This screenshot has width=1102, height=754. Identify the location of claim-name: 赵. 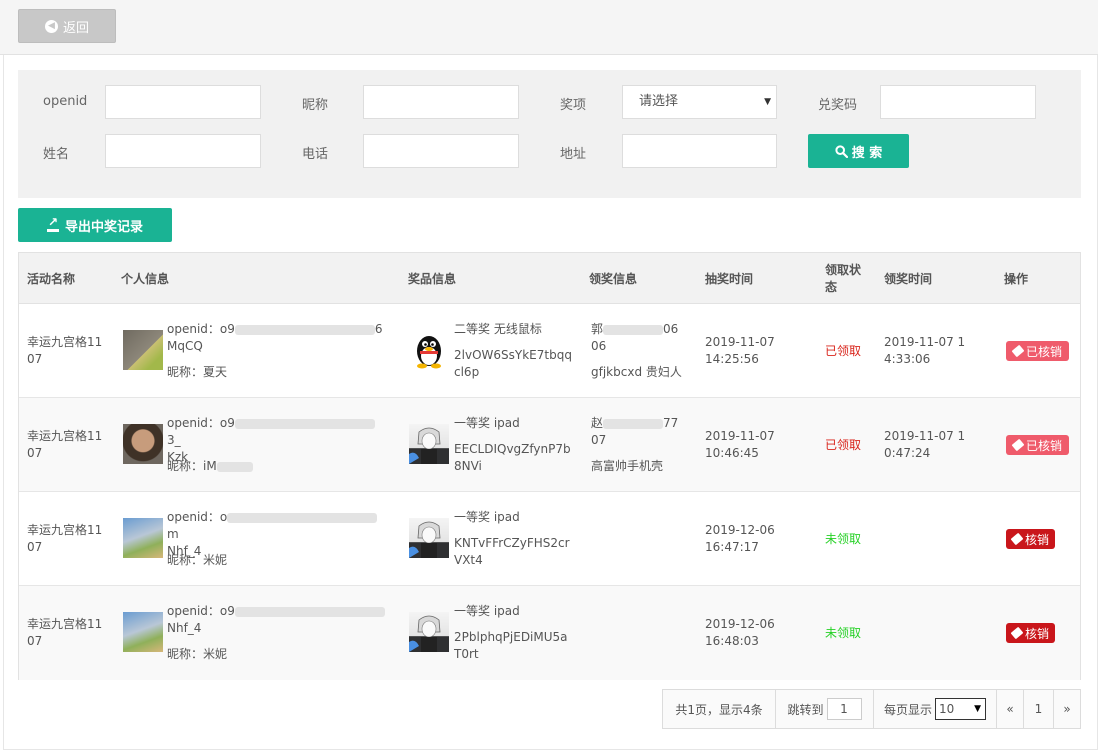
(597, 423).